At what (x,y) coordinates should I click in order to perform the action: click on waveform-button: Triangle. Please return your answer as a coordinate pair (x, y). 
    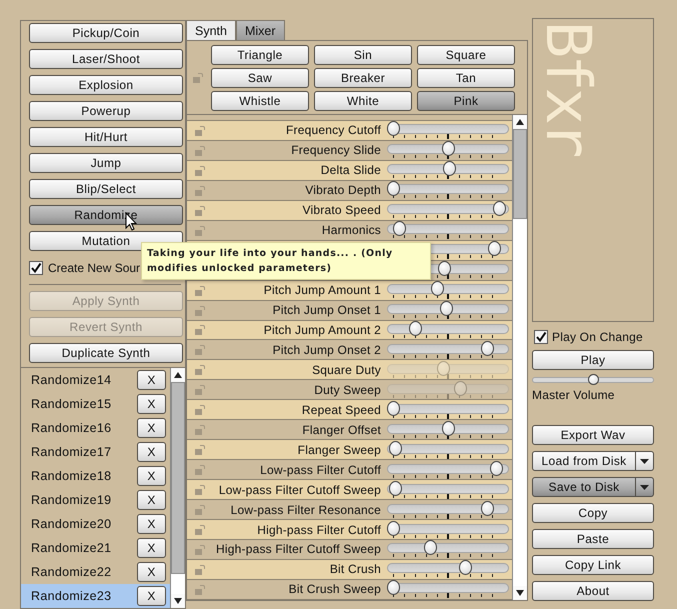
    Looking at the image, I should click on (260, 54).